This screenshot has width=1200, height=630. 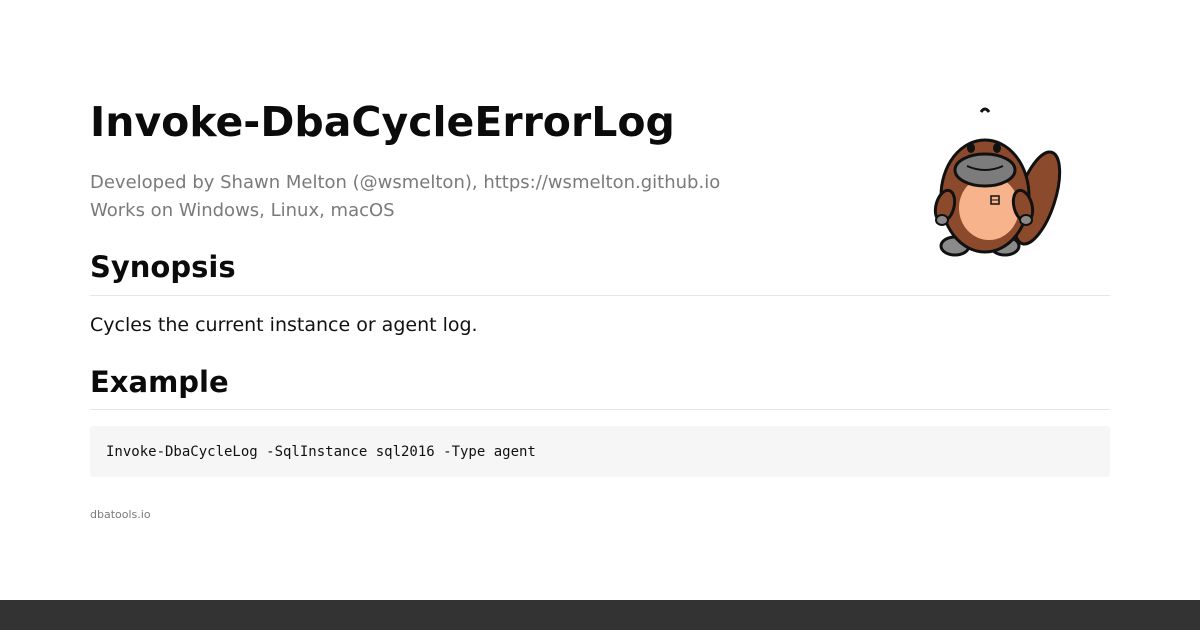 I want to click on platypus-mascot-icon, so click(x=997, y=182).